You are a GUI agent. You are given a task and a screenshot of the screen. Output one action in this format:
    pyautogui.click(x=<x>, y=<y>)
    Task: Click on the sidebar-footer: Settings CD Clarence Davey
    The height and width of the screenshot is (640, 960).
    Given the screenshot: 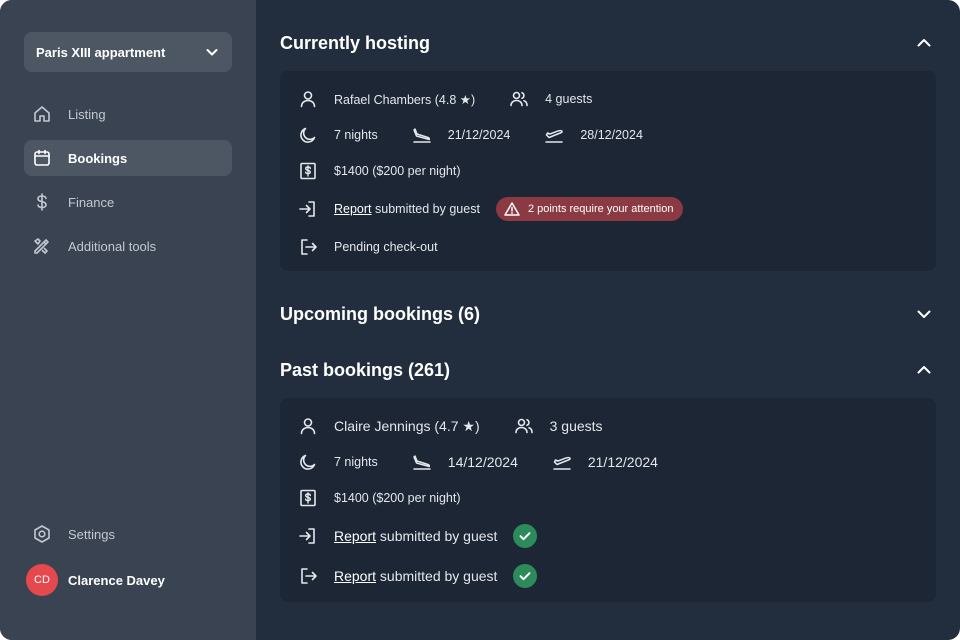 What is the action you would take?
    pyautogui.click(x=128, y=556)
    